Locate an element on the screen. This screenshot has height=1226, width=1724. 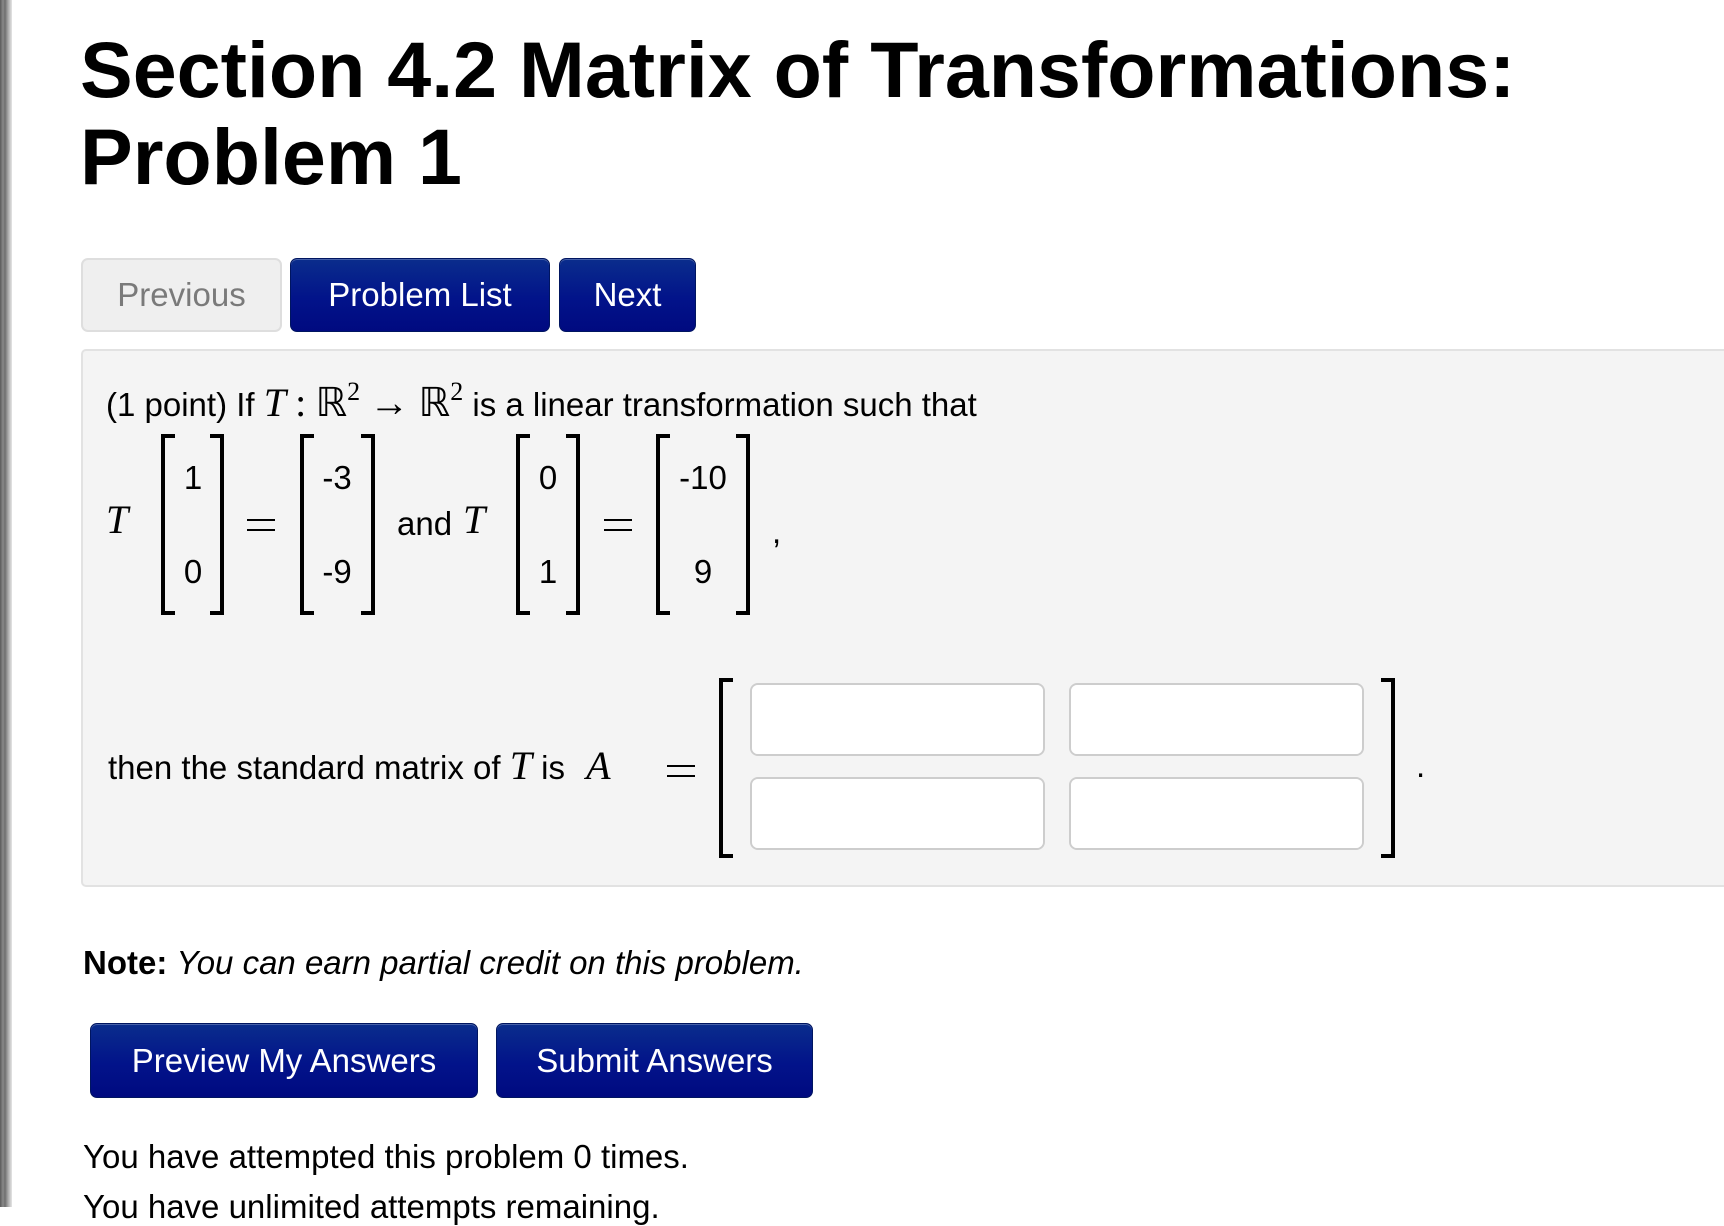
remaining-attempts-status: You have unlimited attempts remaining. is located at coordinates (371, 1206).